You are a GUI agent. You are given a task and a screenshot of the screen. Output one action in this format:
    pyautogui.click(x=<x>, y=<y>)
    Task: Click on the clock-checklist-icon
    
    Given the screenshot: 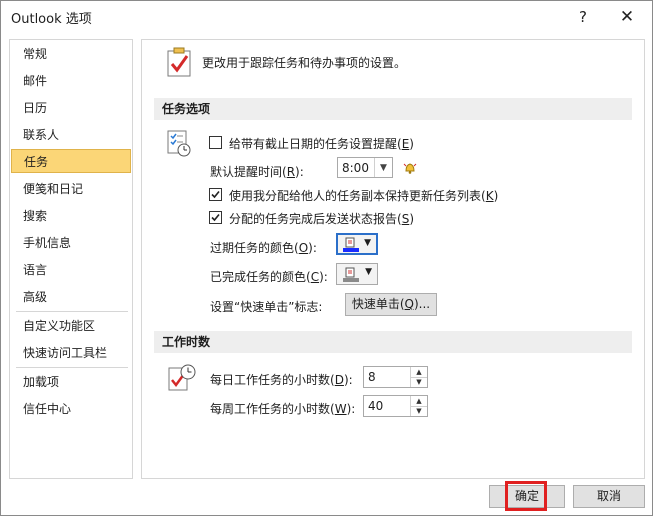 What is the action you would take?
    pyautogui.click(x=182, y=378)
    